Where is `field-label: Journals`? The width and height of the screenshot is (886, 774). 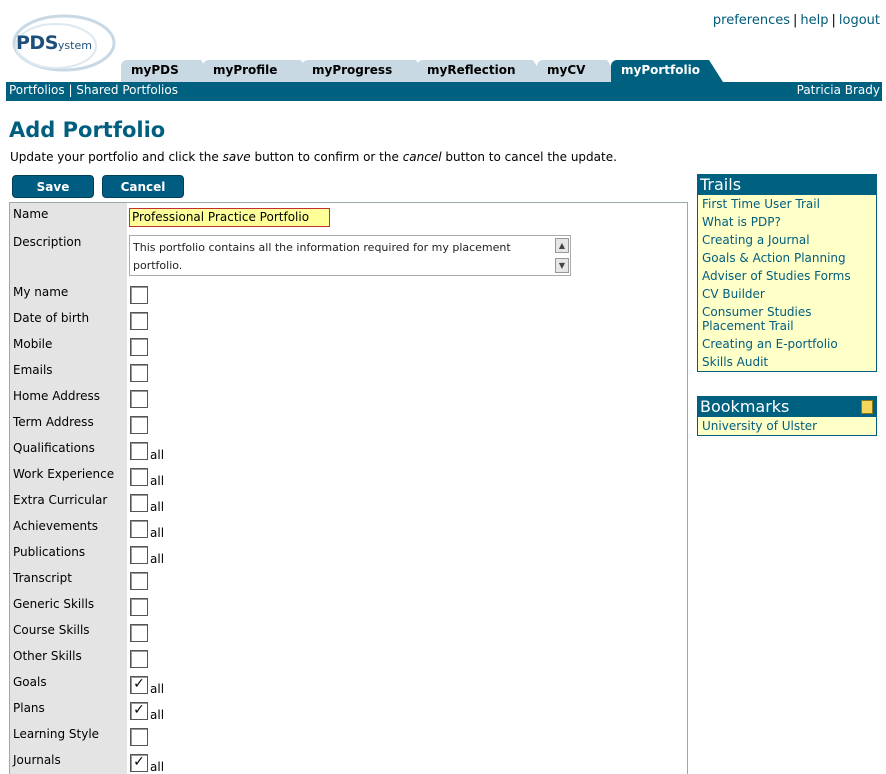
field-label: Journals is located at coordinates (37, 760).